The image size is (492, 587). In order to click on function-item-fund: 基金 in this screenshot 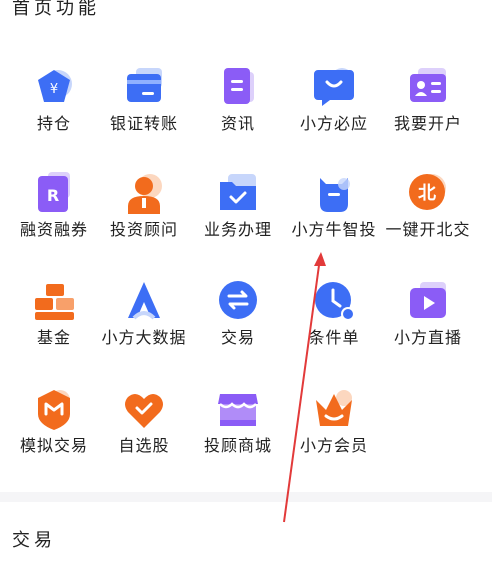, I will do `click(54, 328)`.